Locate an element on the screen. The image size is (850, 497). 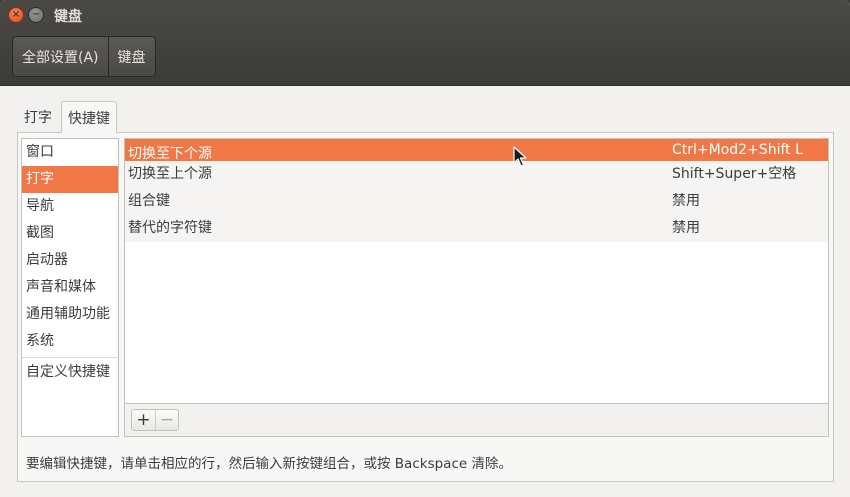
category-item-system: 系统 is located at coordinates (70, 341).